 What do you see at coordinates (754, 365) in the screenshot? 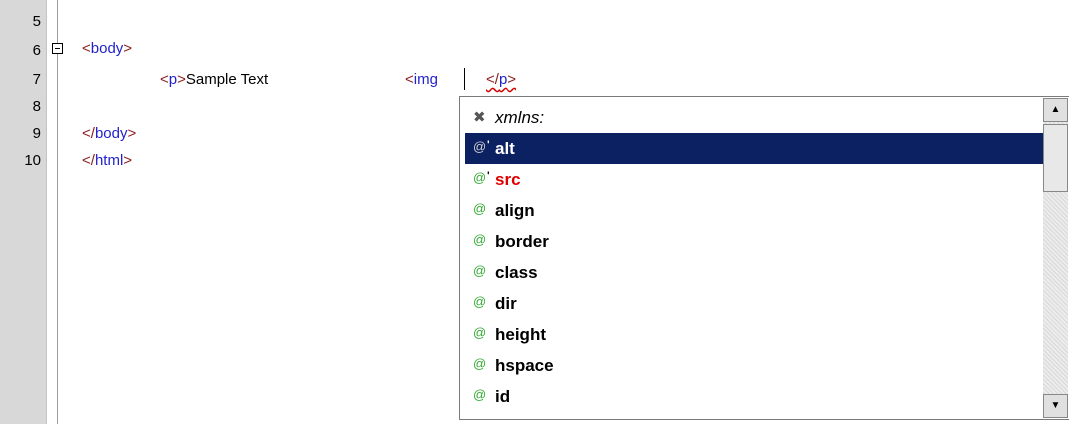
I see `completion-item-hspace: @ hspace` at bounding box center [754, 365].